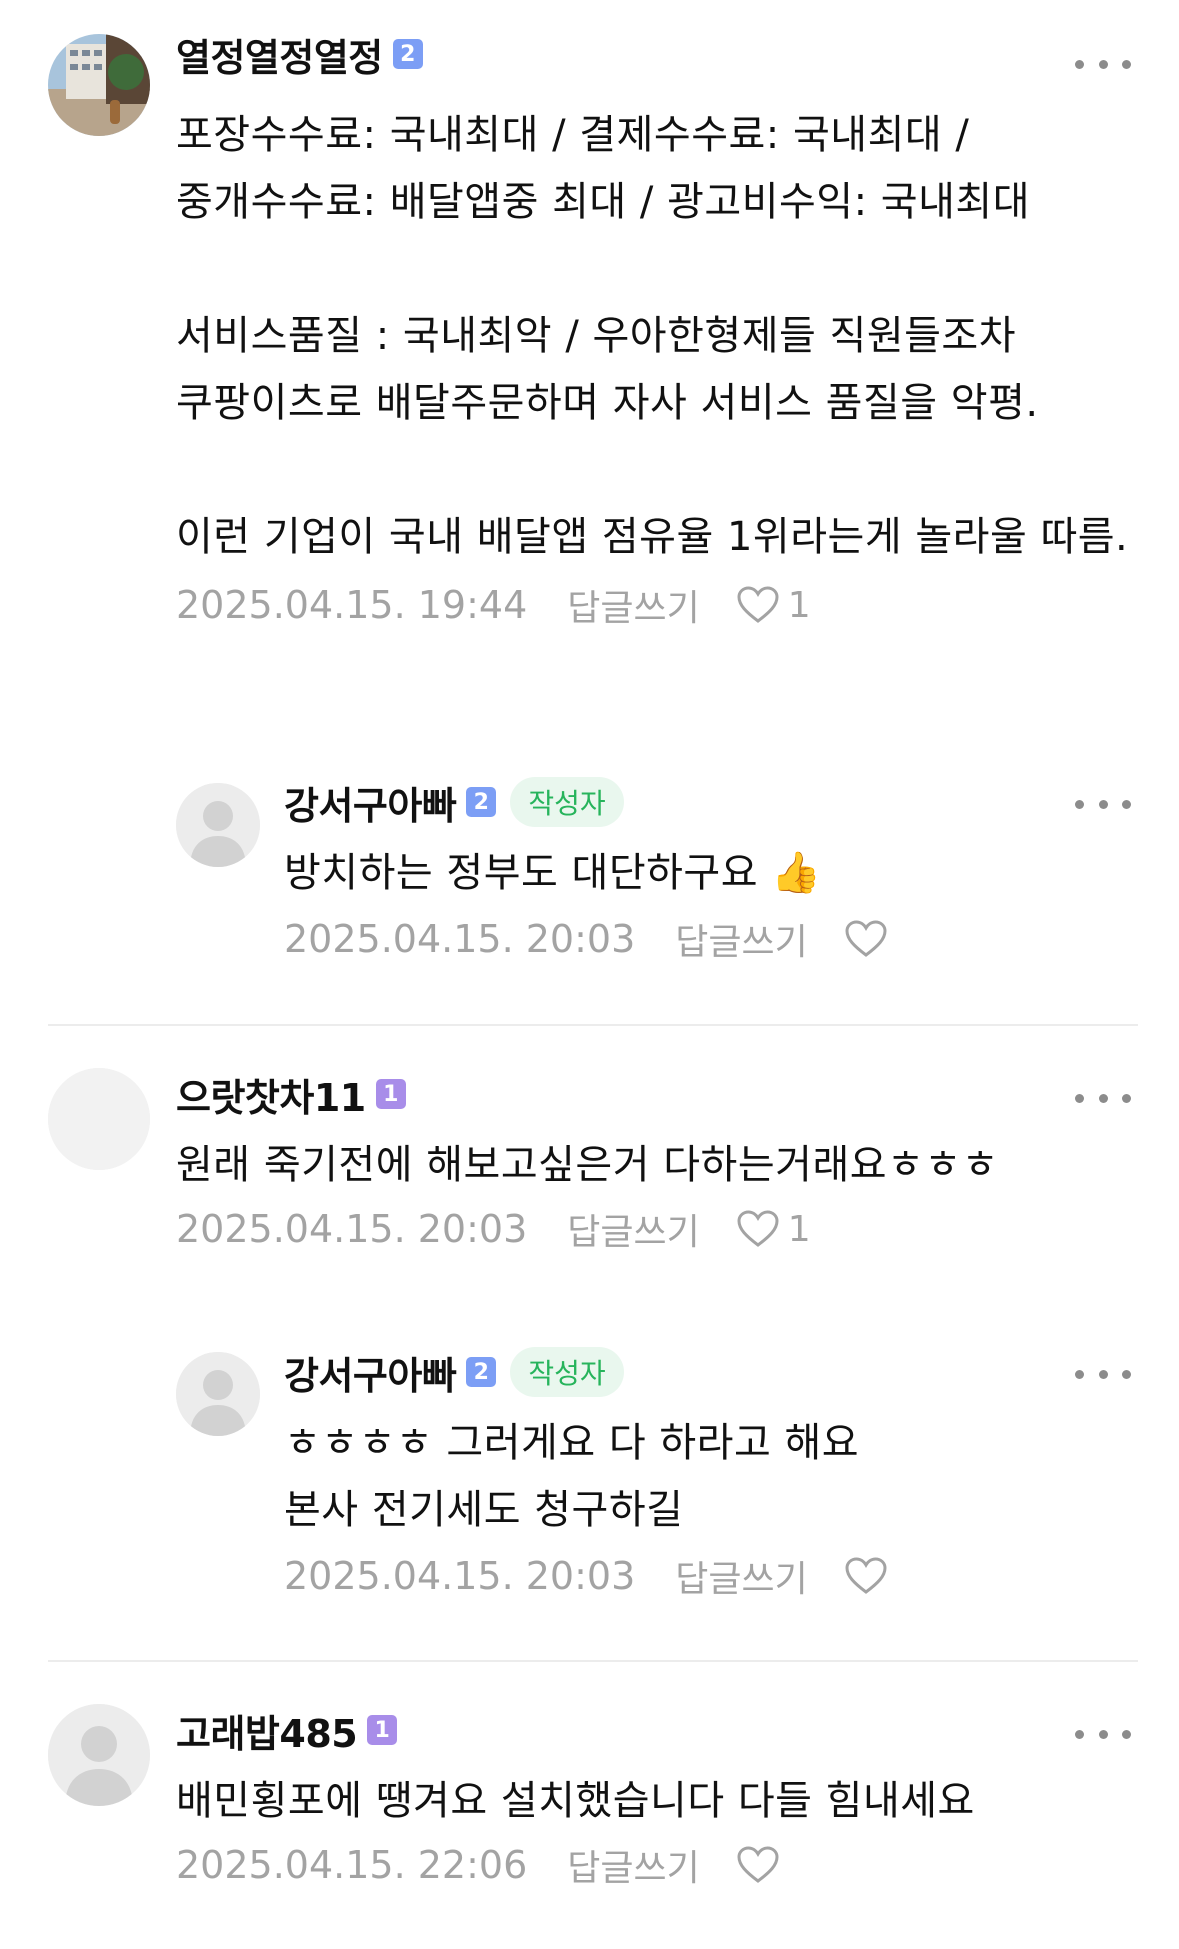 This screenshot has height=1949, width=1179. I want to click on street-photo-avatar-icon, so click(99, 85).